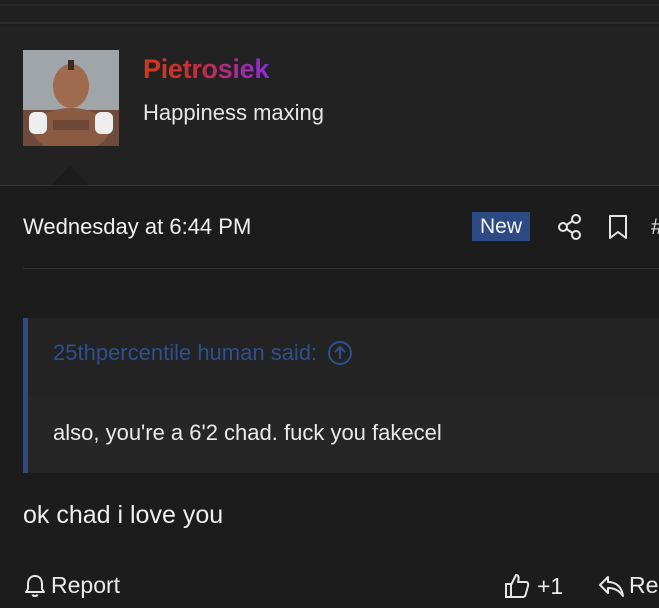 The width and height of the screenshot is (659, 608). What do you see at coordinates (611, 586) in the screenshot?
I see `reply-icon` at bounding box center [611, 586].